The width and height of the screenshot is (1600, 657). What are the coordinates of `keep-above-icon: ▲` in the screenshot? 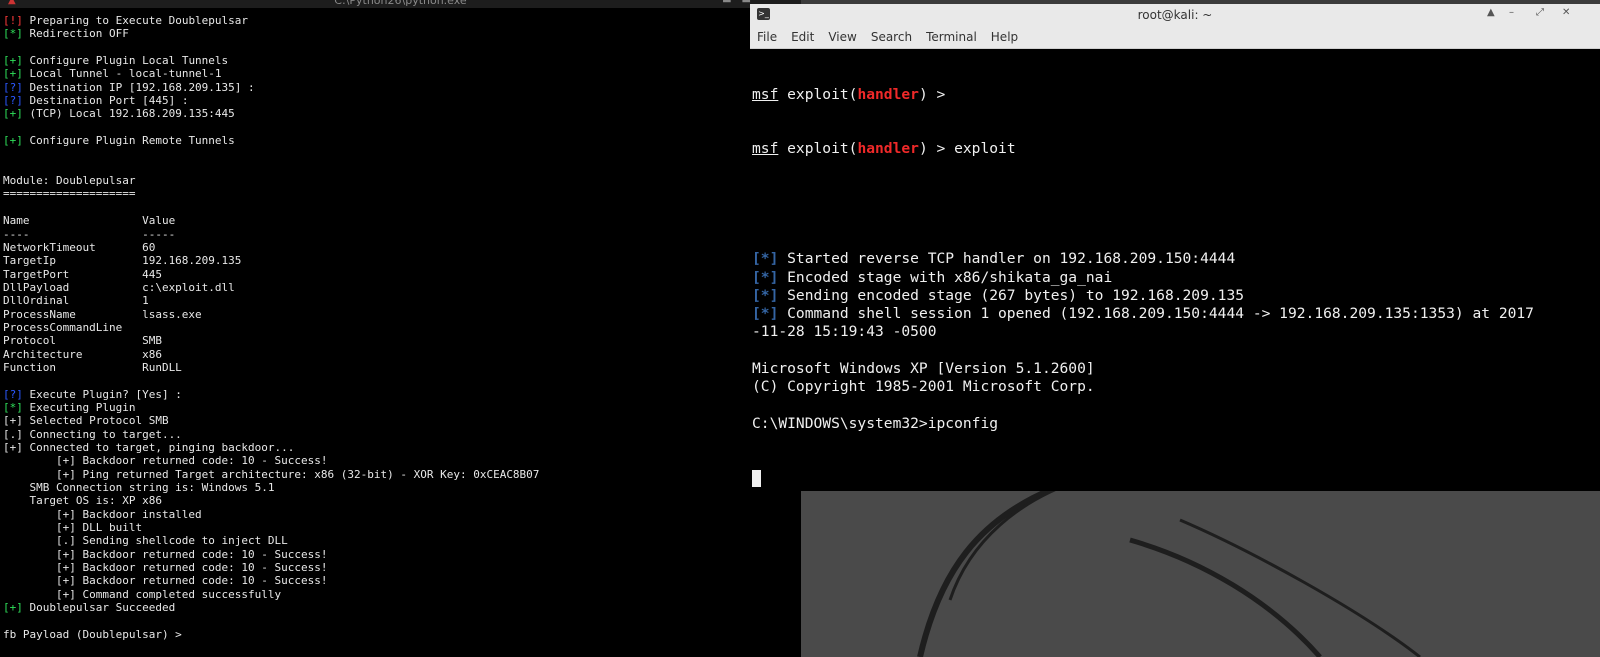 It's located at (1491, 12).